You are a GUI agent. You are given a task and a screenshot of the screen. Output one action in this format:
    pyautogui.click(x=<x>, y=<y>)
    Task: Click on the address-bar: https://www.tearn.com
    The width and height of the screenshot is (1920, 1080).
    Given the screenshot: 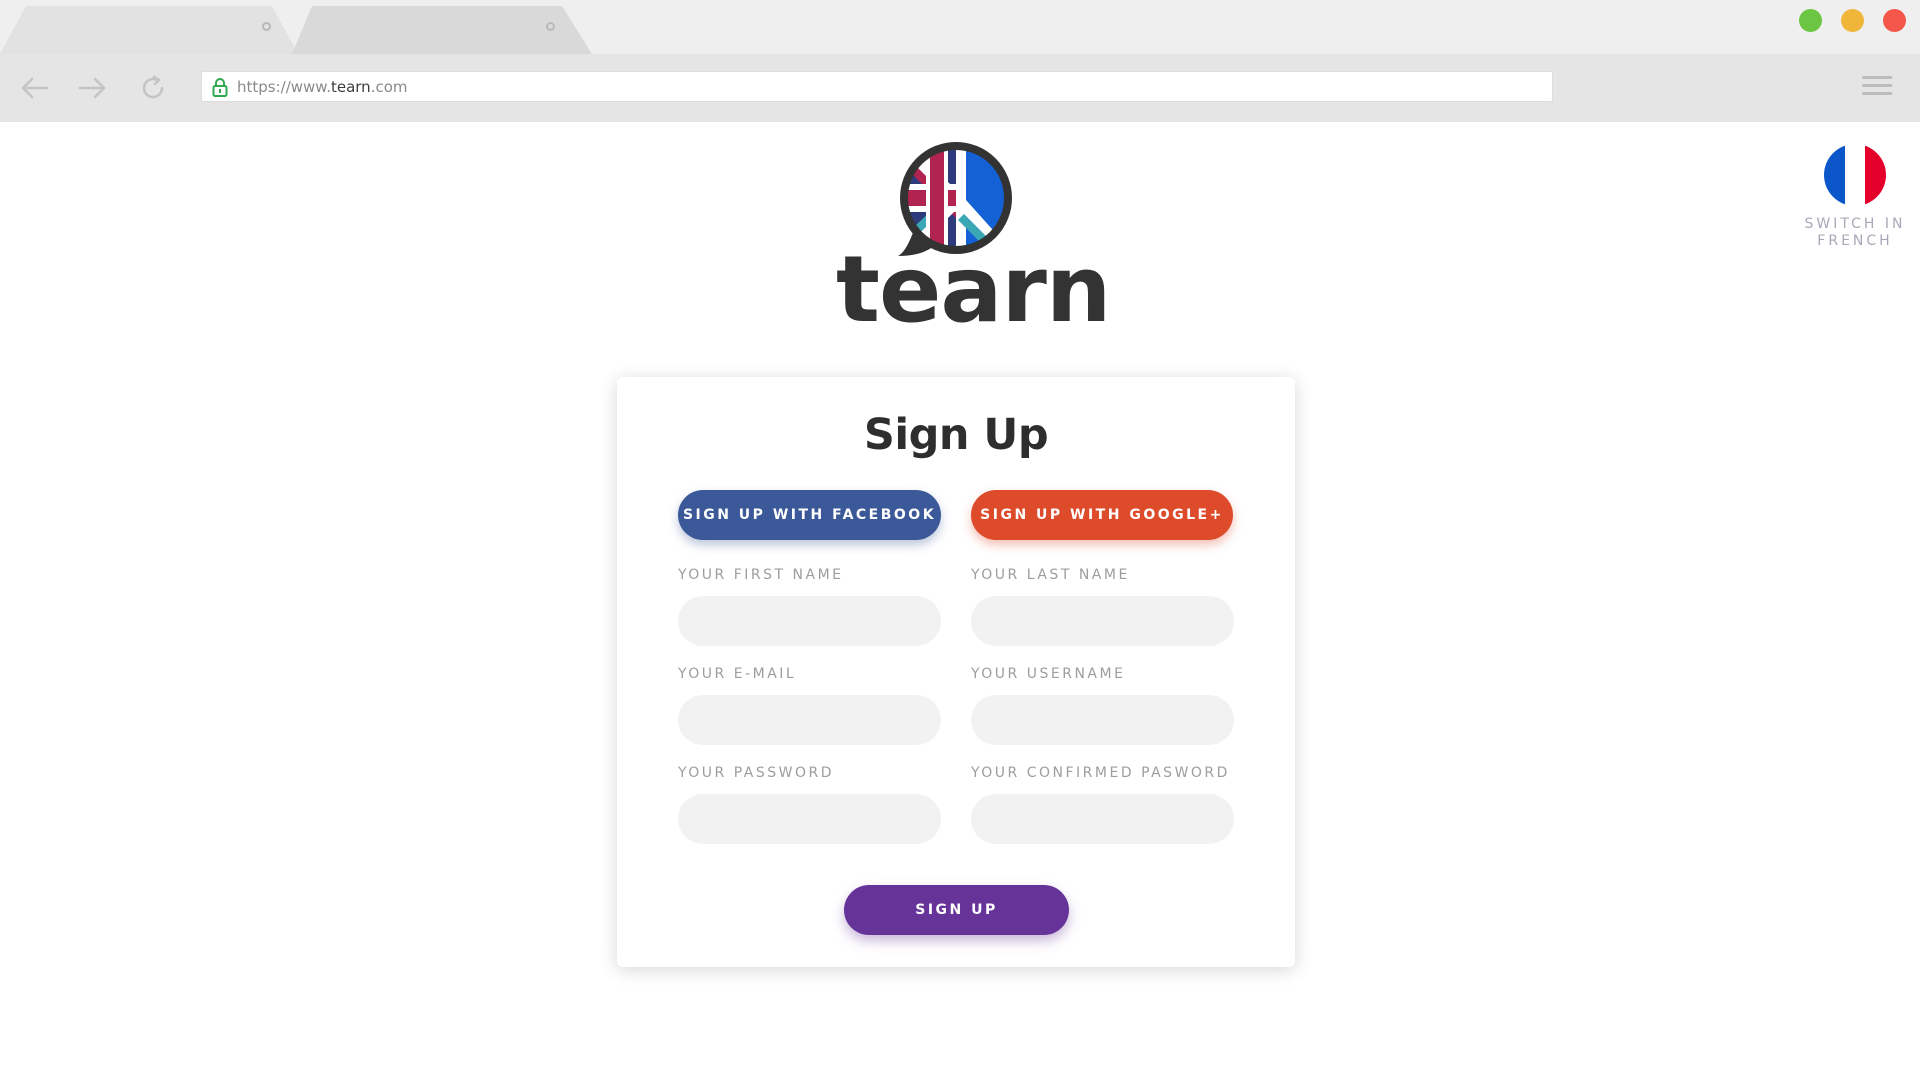 What is the action you would take?
    pyautogui.click(x=877, y=86)
    